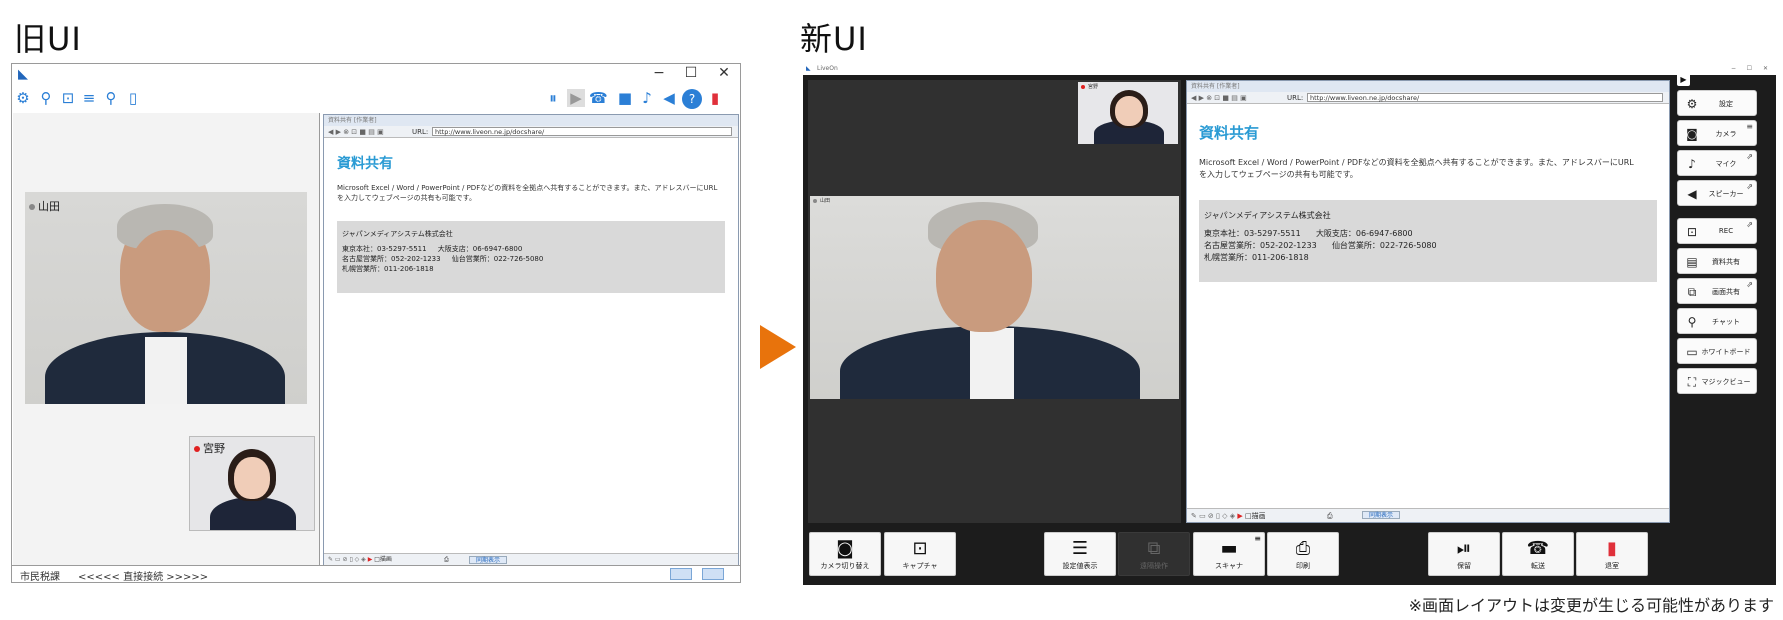 The image size is (1783, 620). What do you see at coordinates (40, 577) in the screenshot?
I see `status-department: 市民税課` at bounding box center [40, 577].